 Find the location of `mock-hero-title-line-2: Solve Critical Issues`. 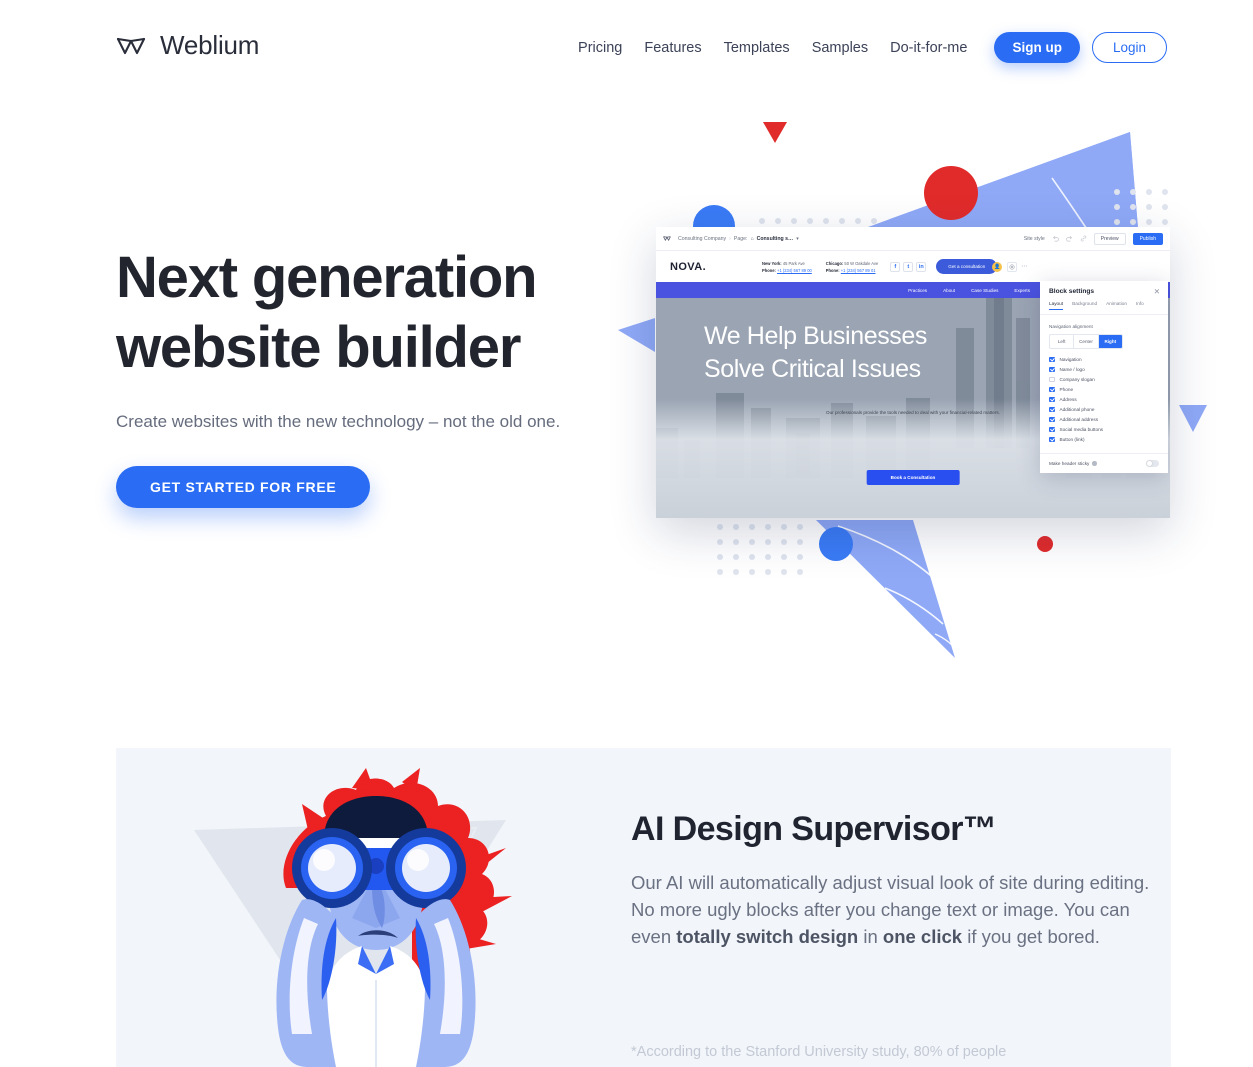

mock-hero-title-line-2: Solve Critical Issues is located at coordinates (812, 369).